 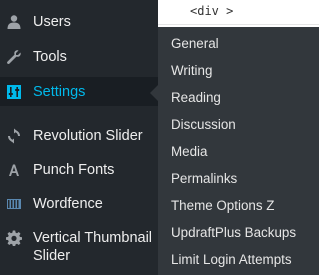 I want to click on wordfence-icon, so click(x=14, y=204).